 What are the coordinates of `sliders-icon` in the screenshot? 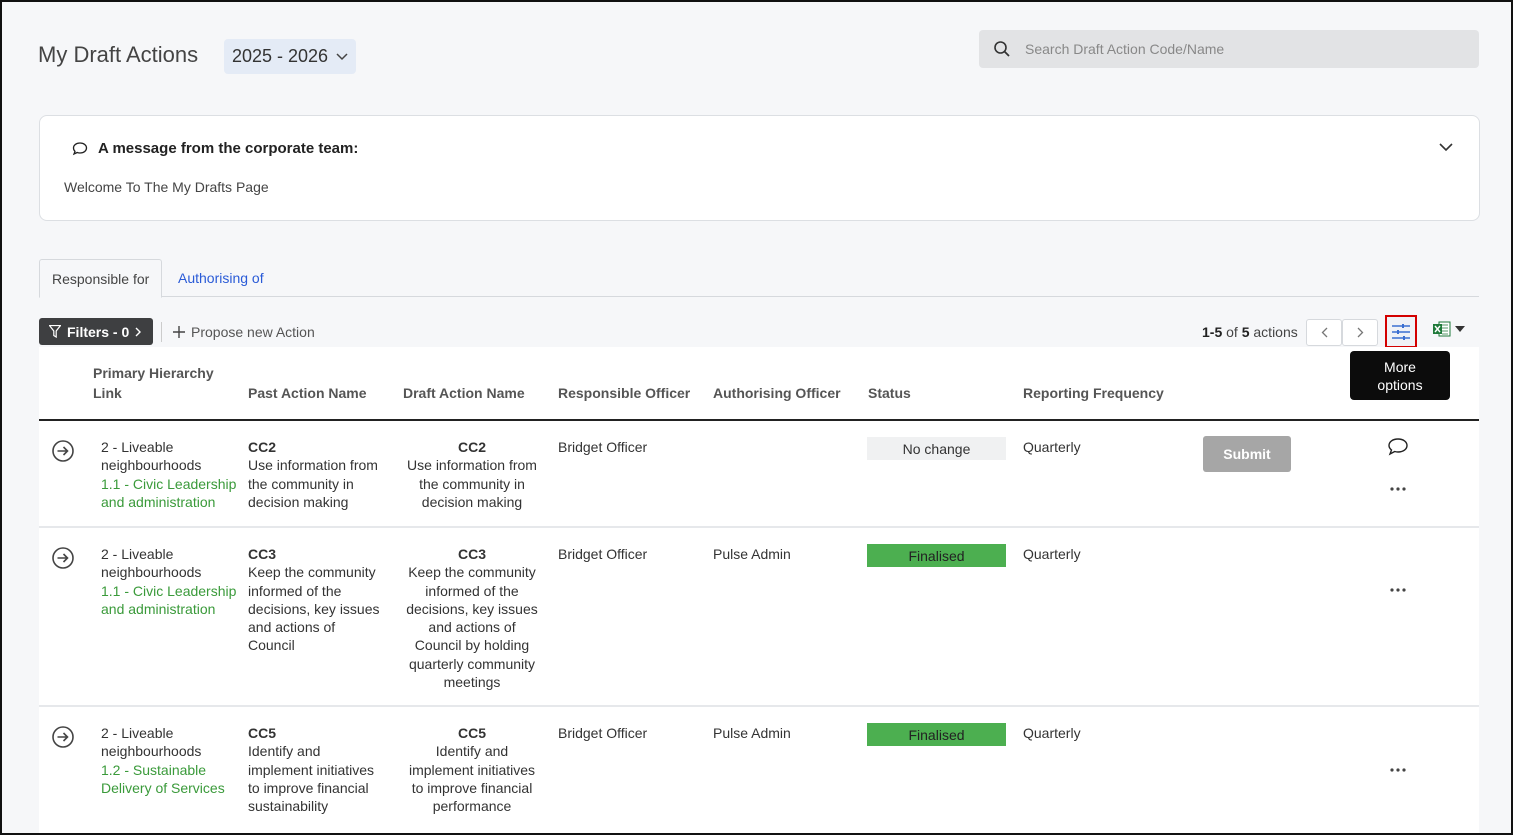 It's located at (1401, 331).